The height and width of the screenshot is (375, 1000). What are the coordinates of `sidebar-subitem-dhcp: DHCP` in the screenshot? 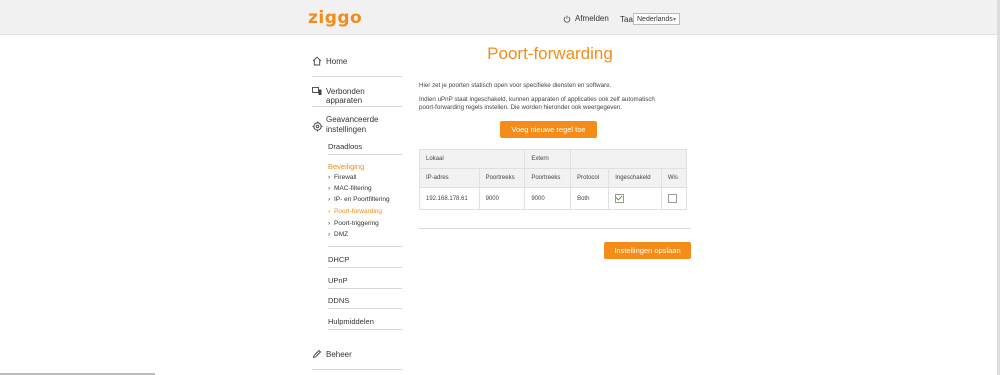 It's located at (338, 259).